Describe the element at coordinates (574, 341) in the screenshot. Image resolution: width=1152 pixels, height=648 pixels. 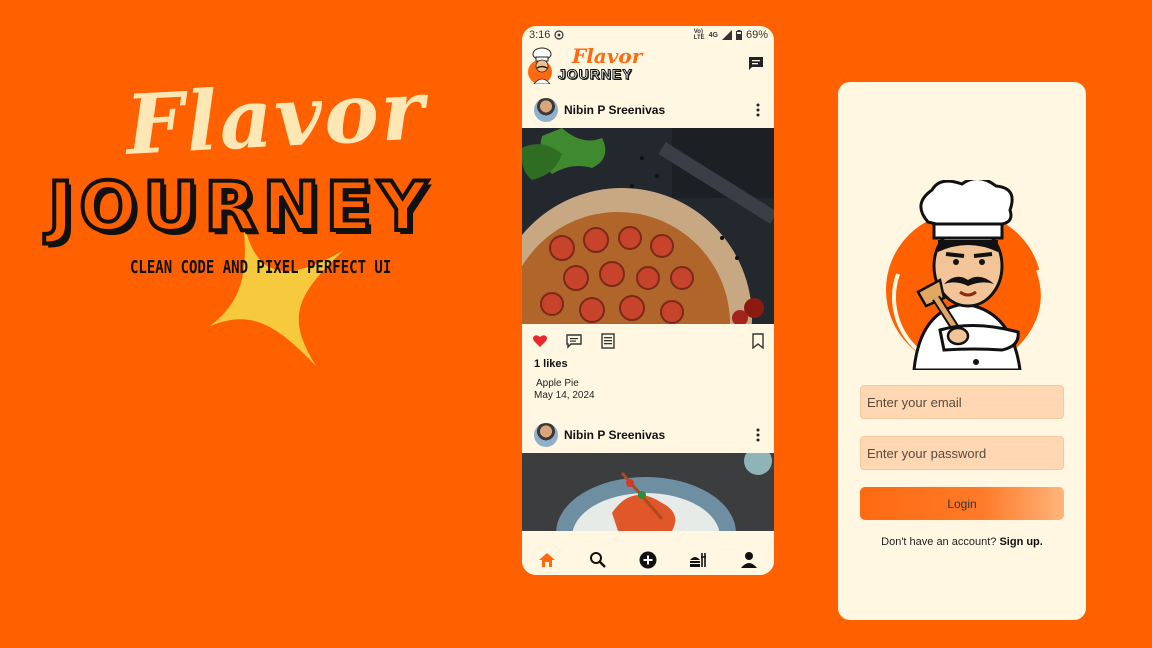
I see `comment-icon` at that location.